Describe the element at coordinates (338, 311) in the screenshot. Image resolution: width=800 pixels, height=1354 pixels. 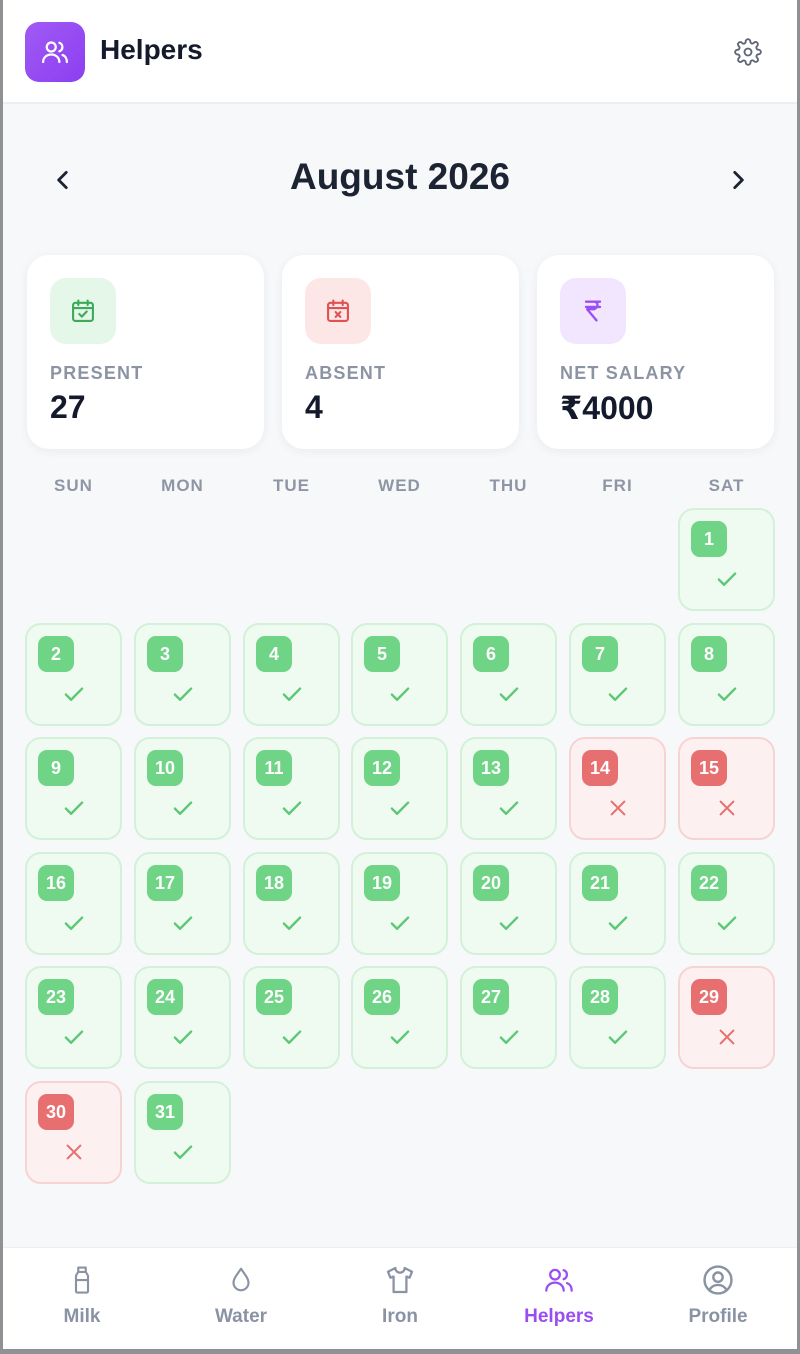
I see `calendar-x-icon` at that location.